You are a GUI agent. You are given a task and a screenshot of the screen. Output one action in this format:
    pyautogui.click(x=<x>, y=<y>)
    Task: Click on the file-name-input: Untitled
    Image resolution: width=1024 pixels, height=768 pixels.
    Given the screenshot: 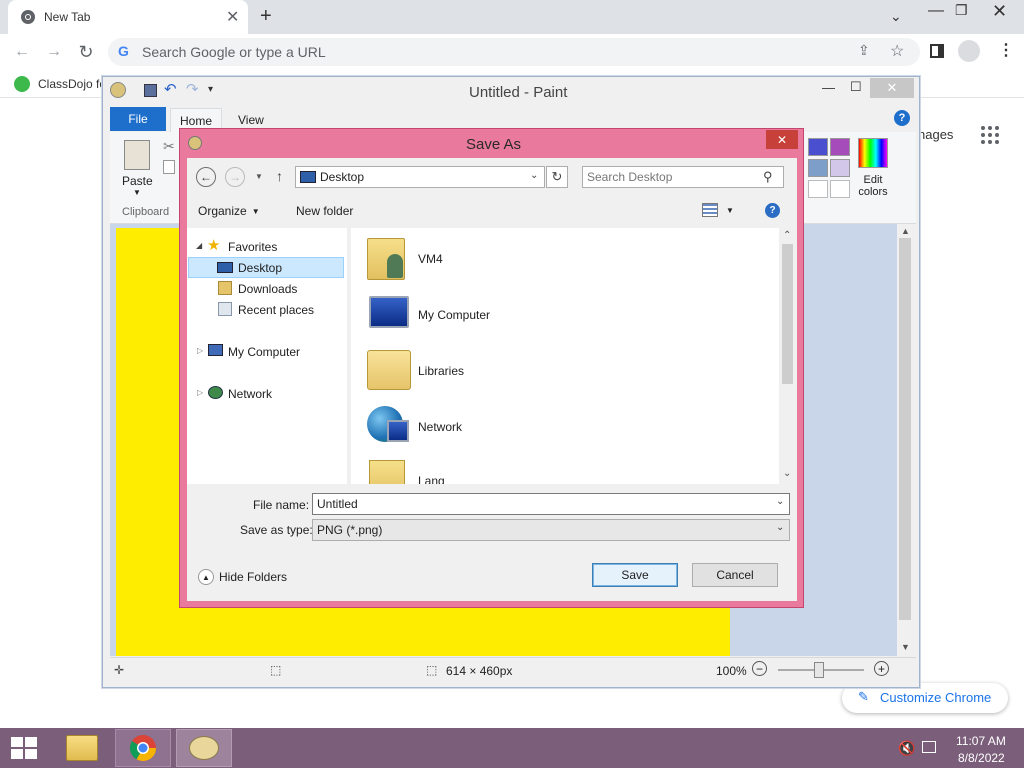 What is the action you would take?
    pyautogui.click(x=551, y=504)
    